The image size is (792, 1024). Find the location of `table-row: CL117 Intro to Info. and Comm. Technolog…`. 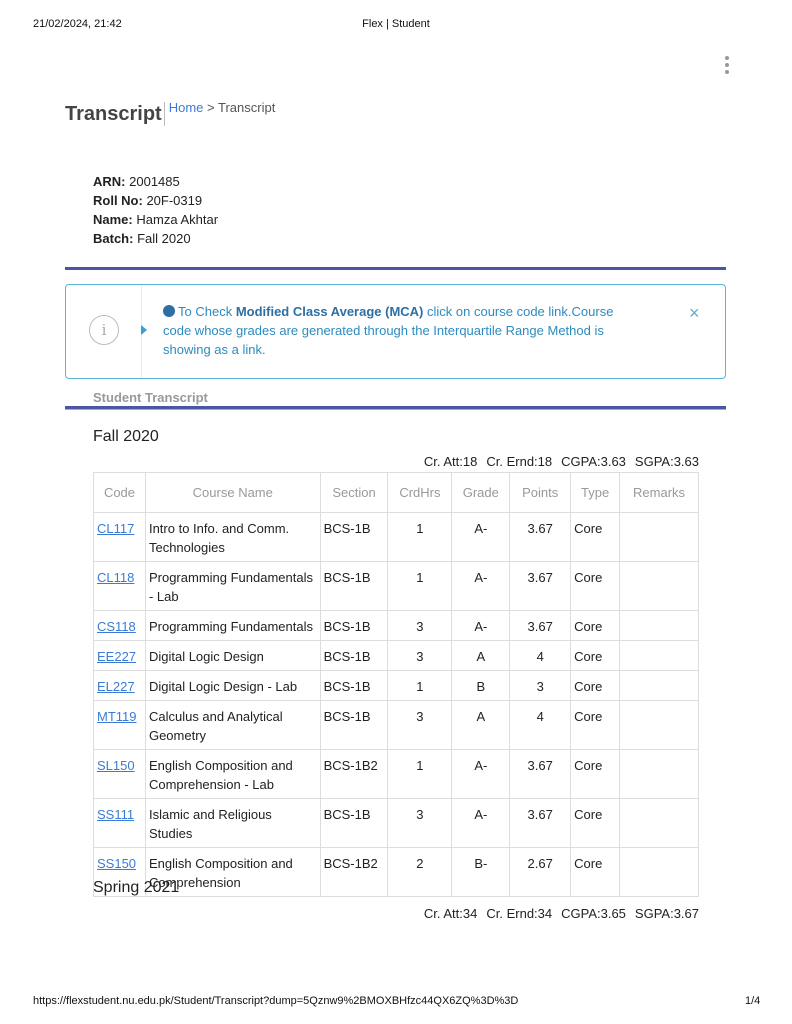

table-row: CL117 Intro to Info. and Comm. Technolog… is located at coordinates (396, 537).